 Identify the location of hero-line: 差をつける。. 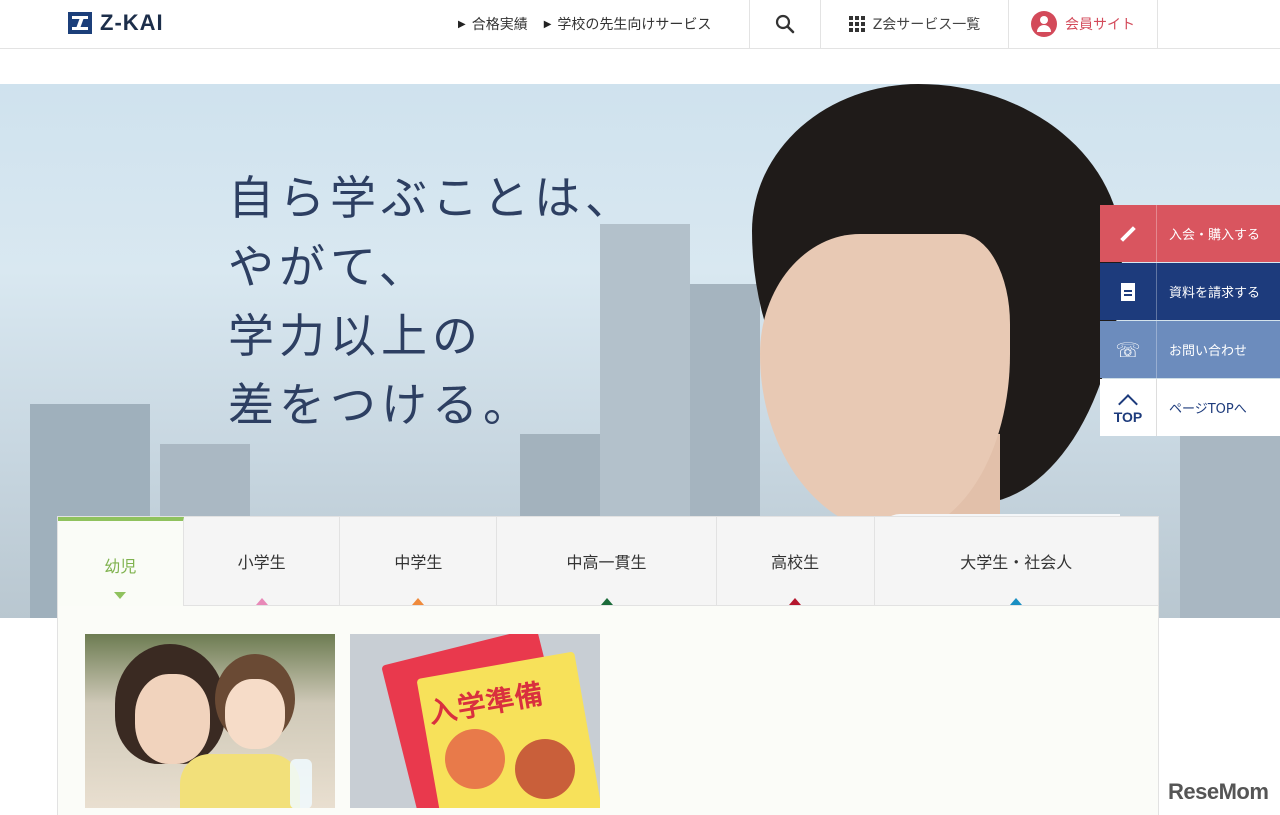
(381, 405).